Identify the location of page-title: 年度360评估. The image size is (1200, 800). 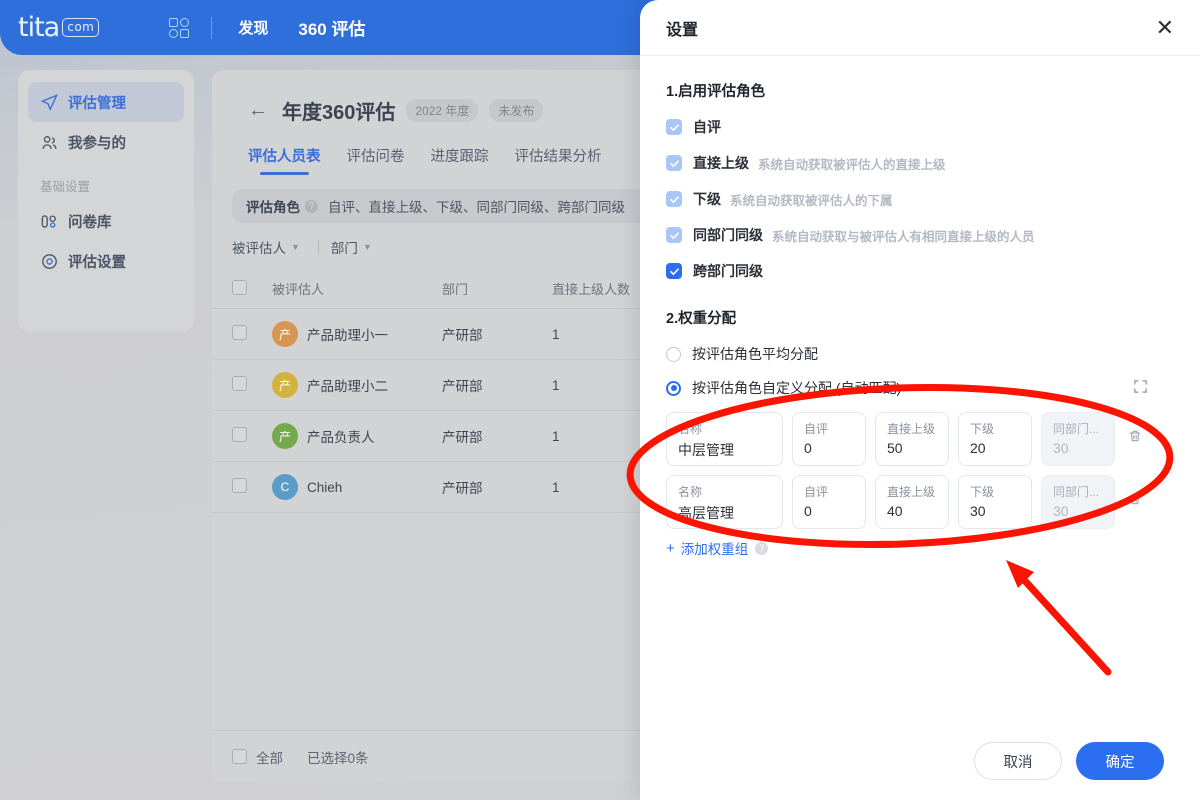
(339, 113).